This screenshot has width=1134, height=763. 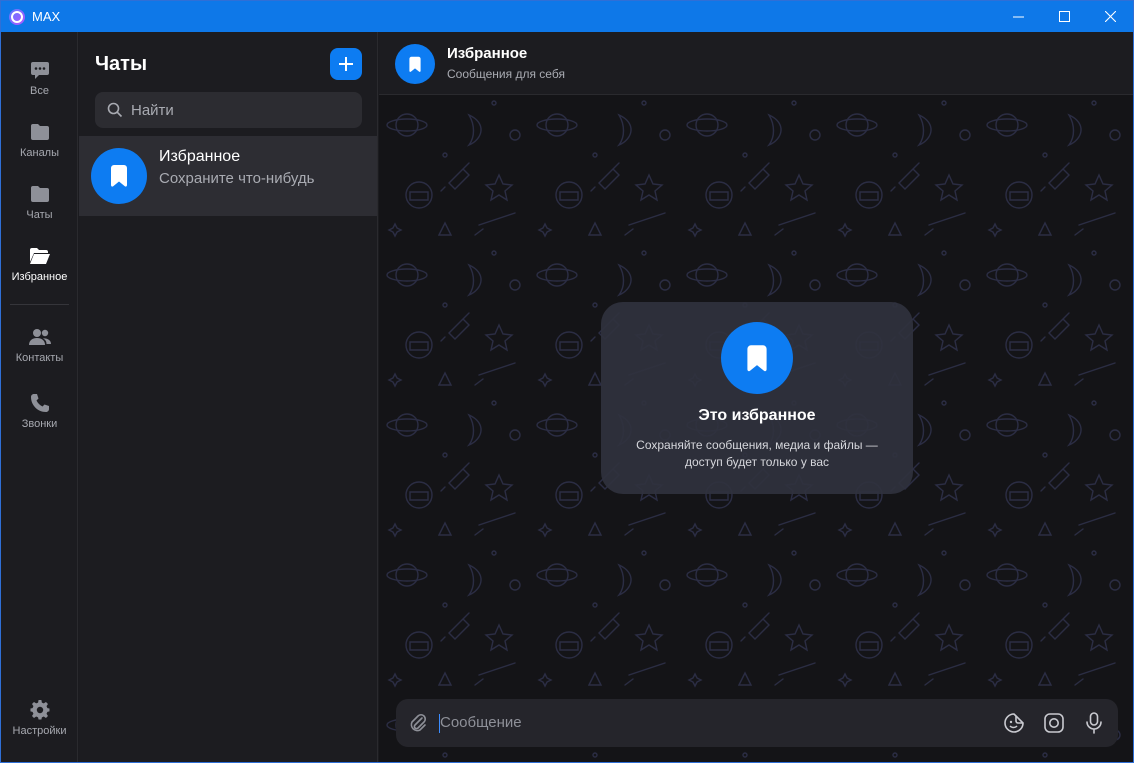 I want to click on plus-icon, so click(x=346, y=64).